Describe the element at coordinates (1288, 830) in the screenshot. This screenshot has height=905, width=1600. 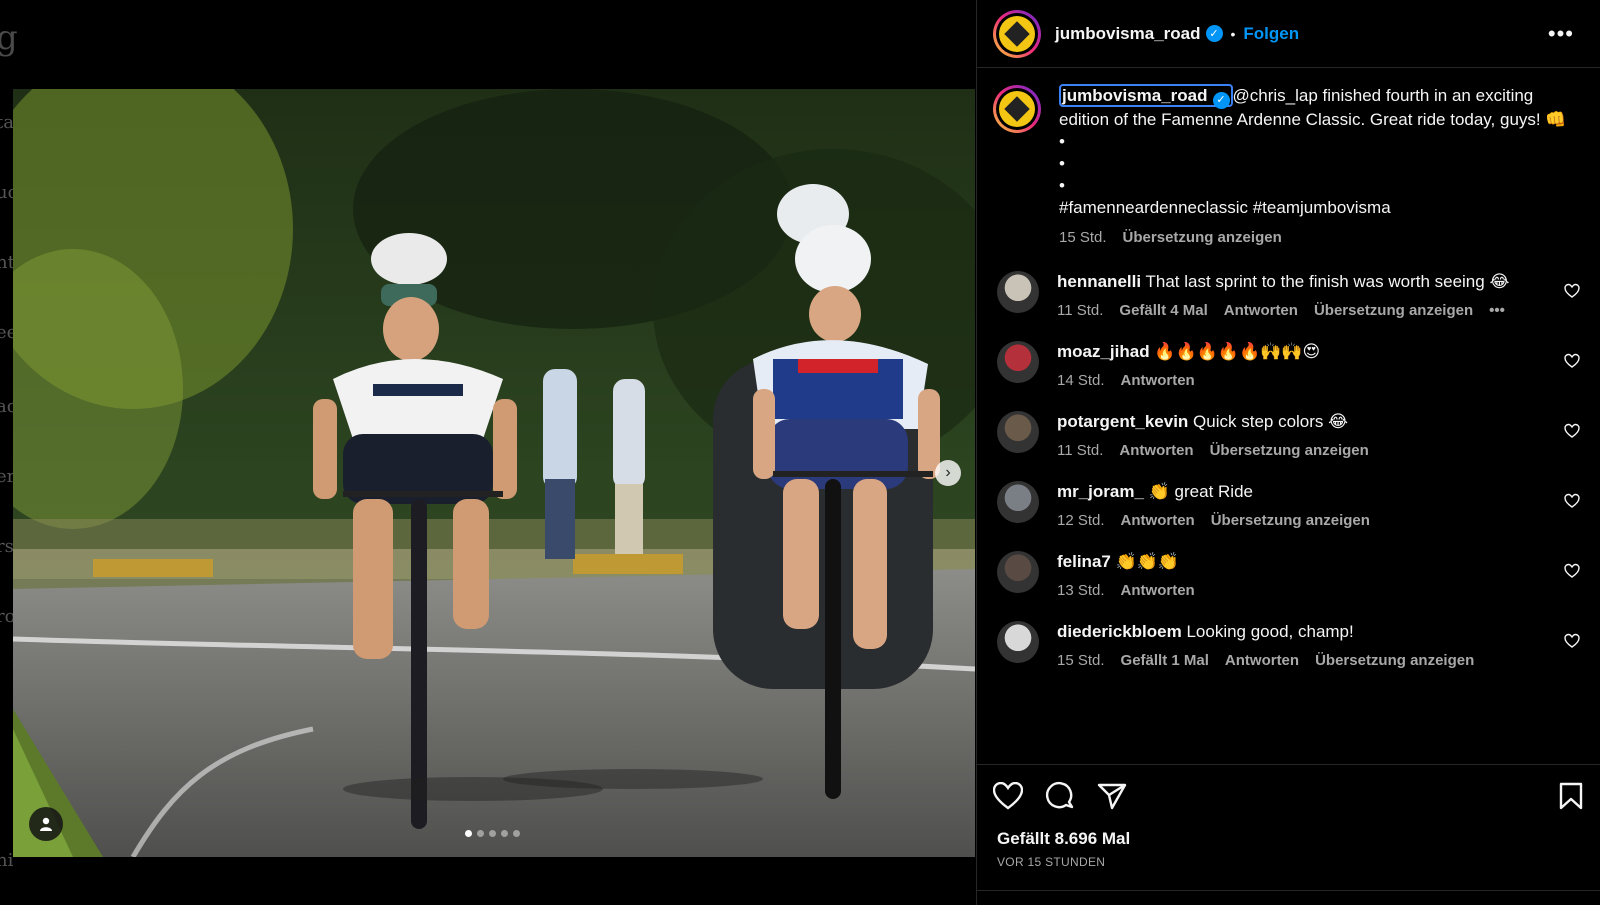
I see `likes-count: Gefällt 8.696 Mal` at that location.